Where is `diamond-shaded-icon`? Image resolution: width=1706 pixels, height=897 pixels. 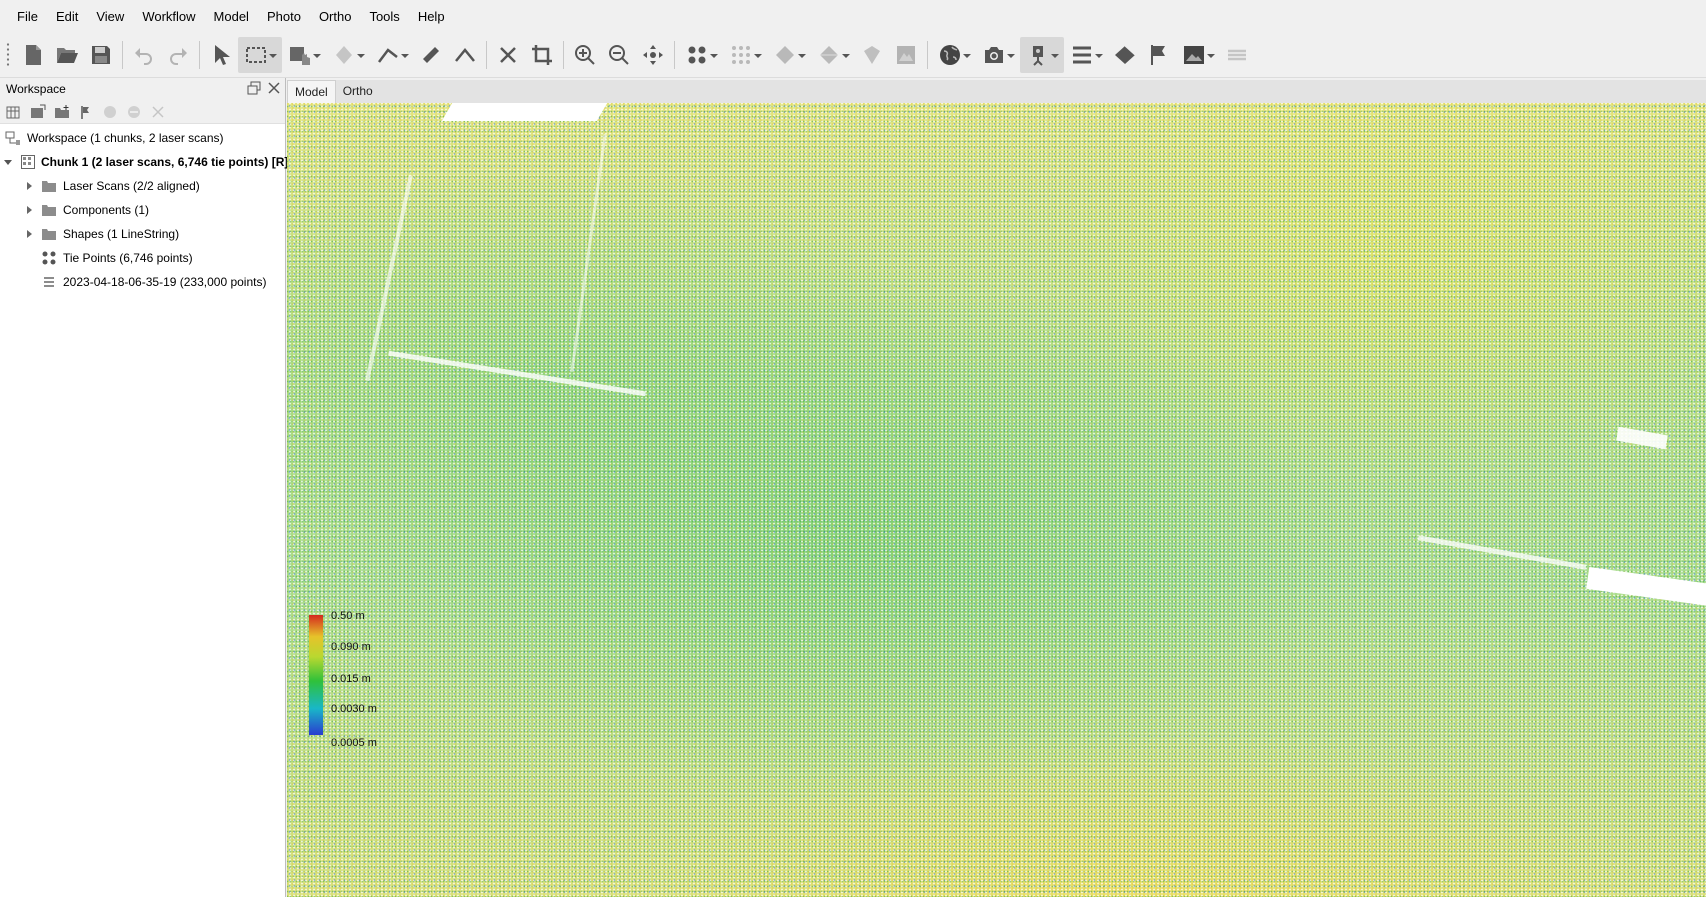
diamond-shaded-icon is located at coordinates (785, 55).